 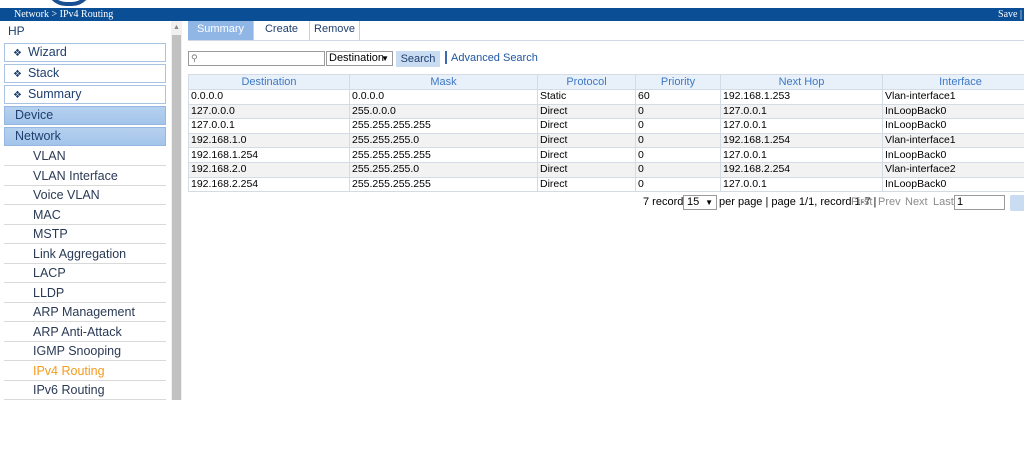 I want to click on sidebar-item-label: Stack, so click(x=43, y=73).